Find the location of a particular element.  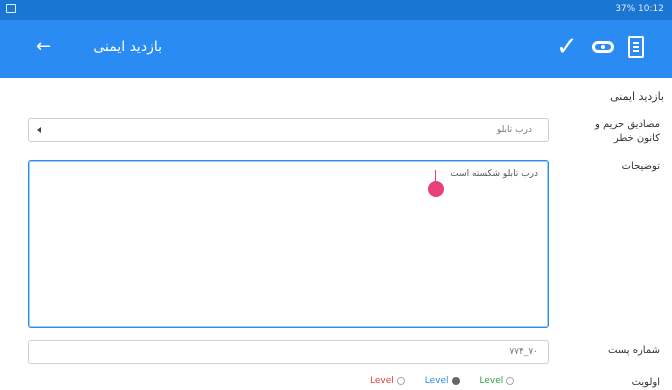

priority-radio-group: Level Level Level is located at coordinates (442, 381).